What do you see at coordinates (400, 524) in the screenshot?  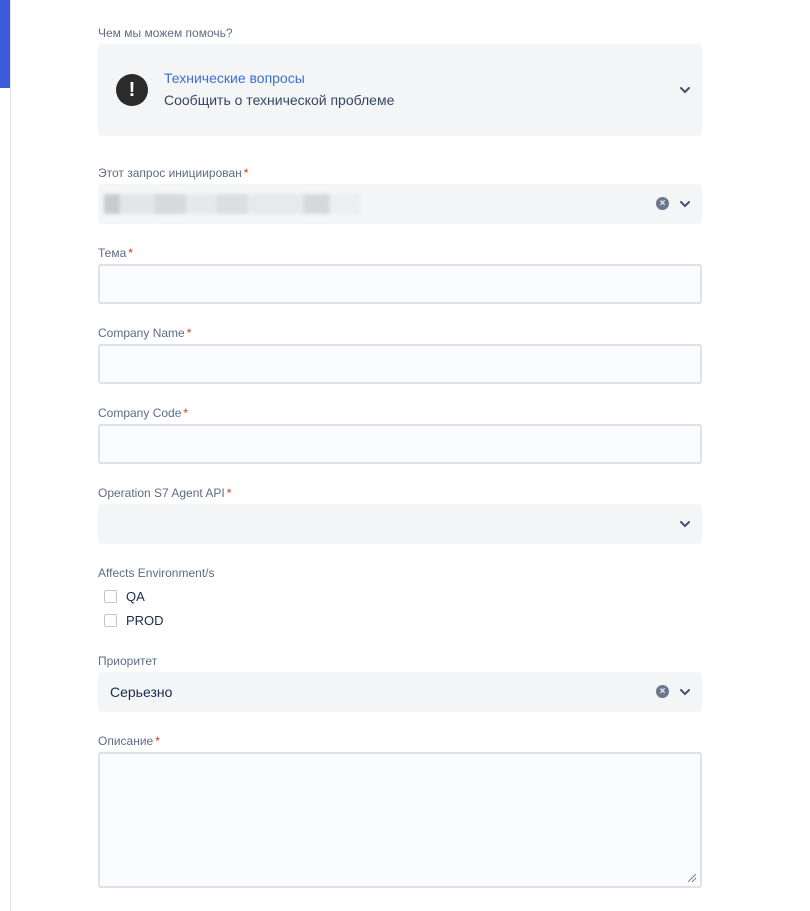 I see `operation-select` at bounding box center [400, 524].